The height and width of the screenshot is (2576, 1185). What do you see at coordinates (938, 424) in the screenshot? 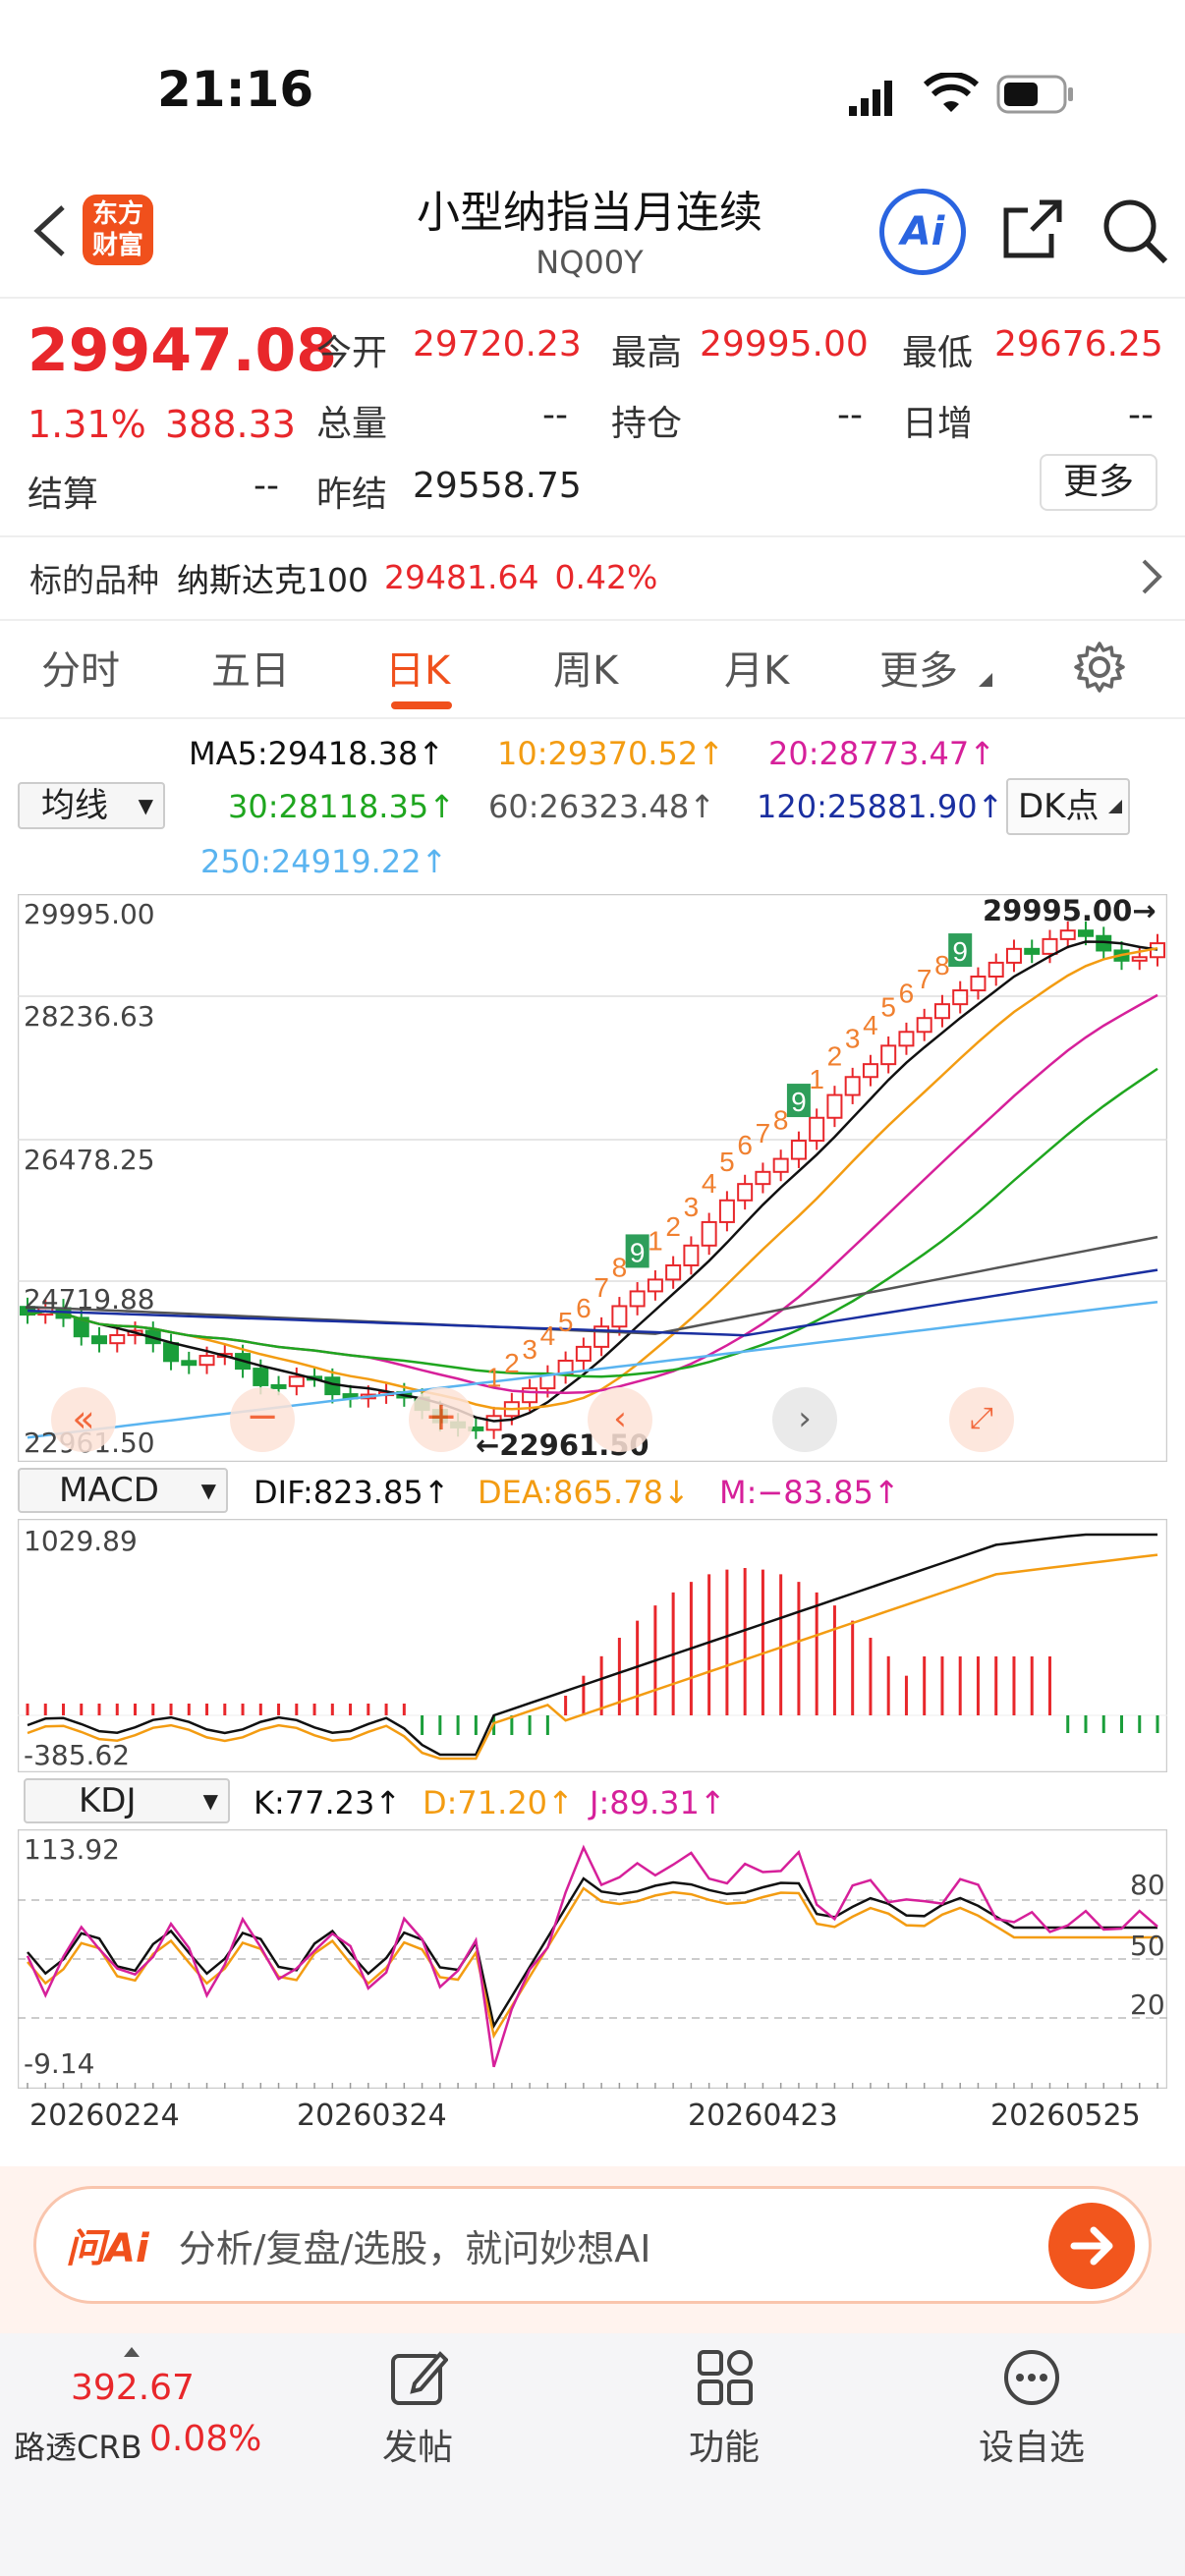
I see `daily-inc-label: 日增` at bounding box center [938, 424].